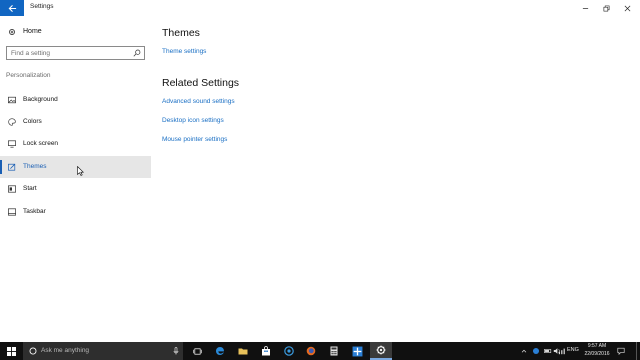 This screenshot has width=640, height=360. Describe the element at coordinates (193, 120) in the screenshot. I see `desktop-icon-settings-link: Desktop icon settings` at that location.